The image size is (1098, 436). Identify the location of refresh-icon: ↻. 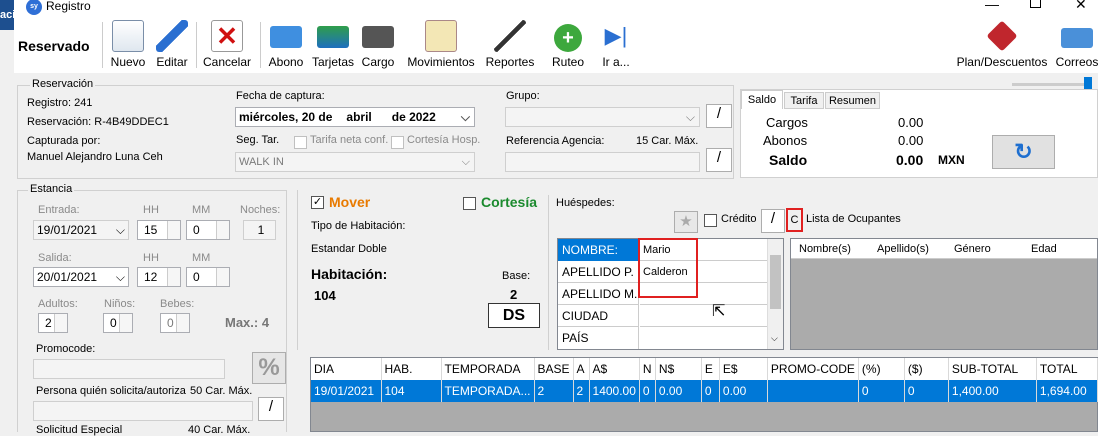
(1023, 151).